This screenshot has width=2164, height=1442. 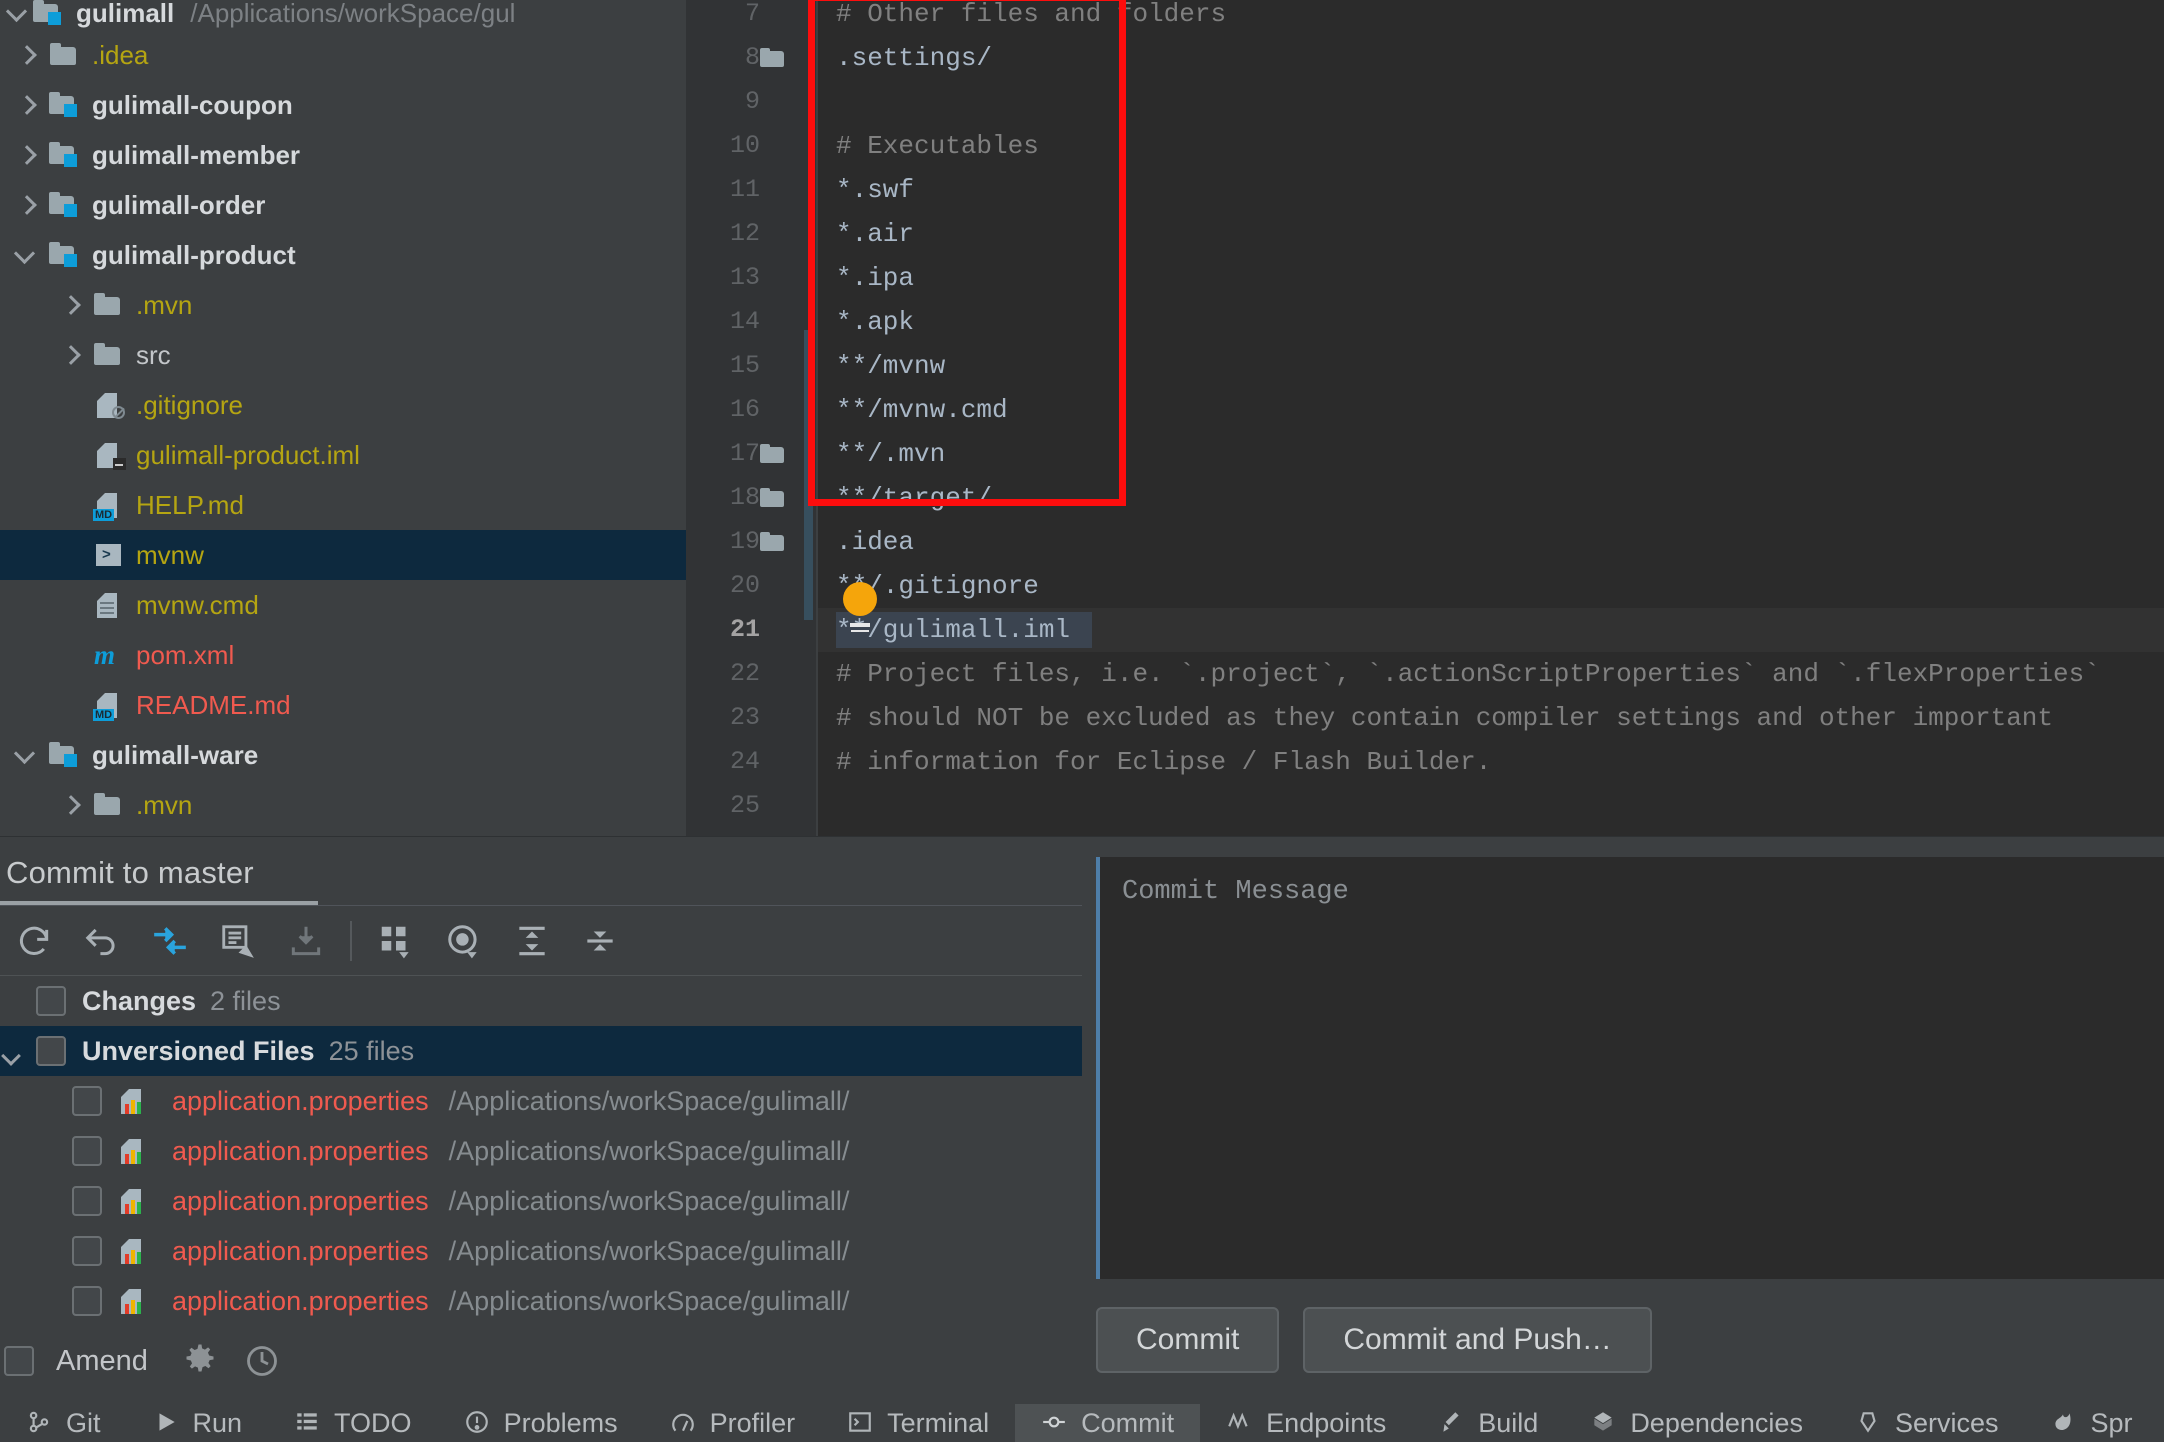 I want to click on changes-group-row: Changes 2 files, so click(x=541, y=1001).